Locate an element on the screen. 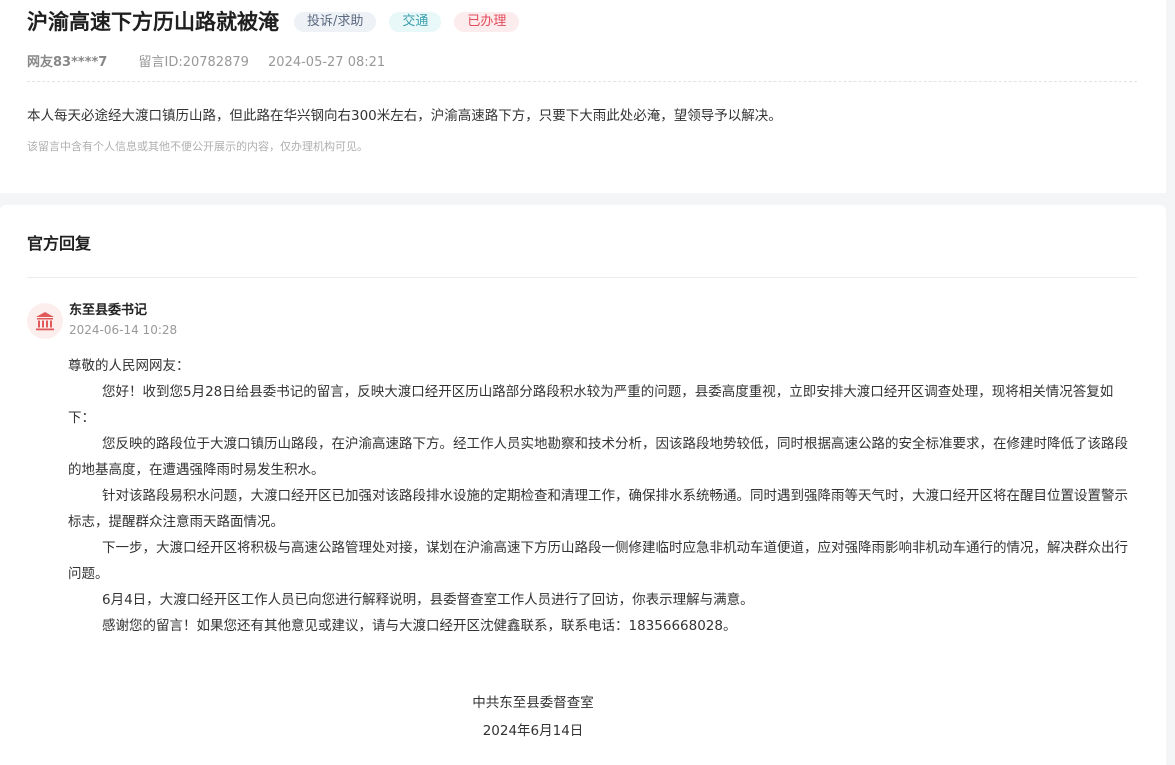  message-meta: 网友83****7 留言ID:20782879 2024-05-27 08:21 is located at coordinates (206, 63).